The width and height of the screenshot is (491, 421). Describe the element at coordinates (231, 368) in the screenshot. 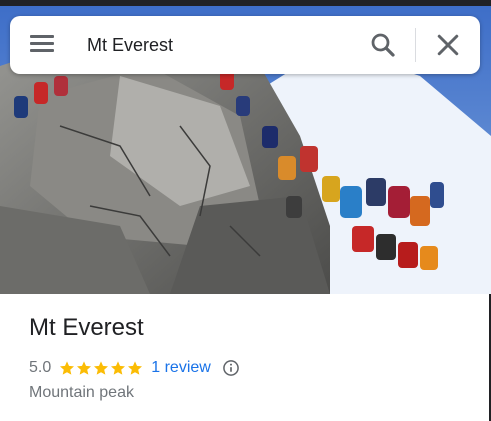

I see `info-icon` at that location.